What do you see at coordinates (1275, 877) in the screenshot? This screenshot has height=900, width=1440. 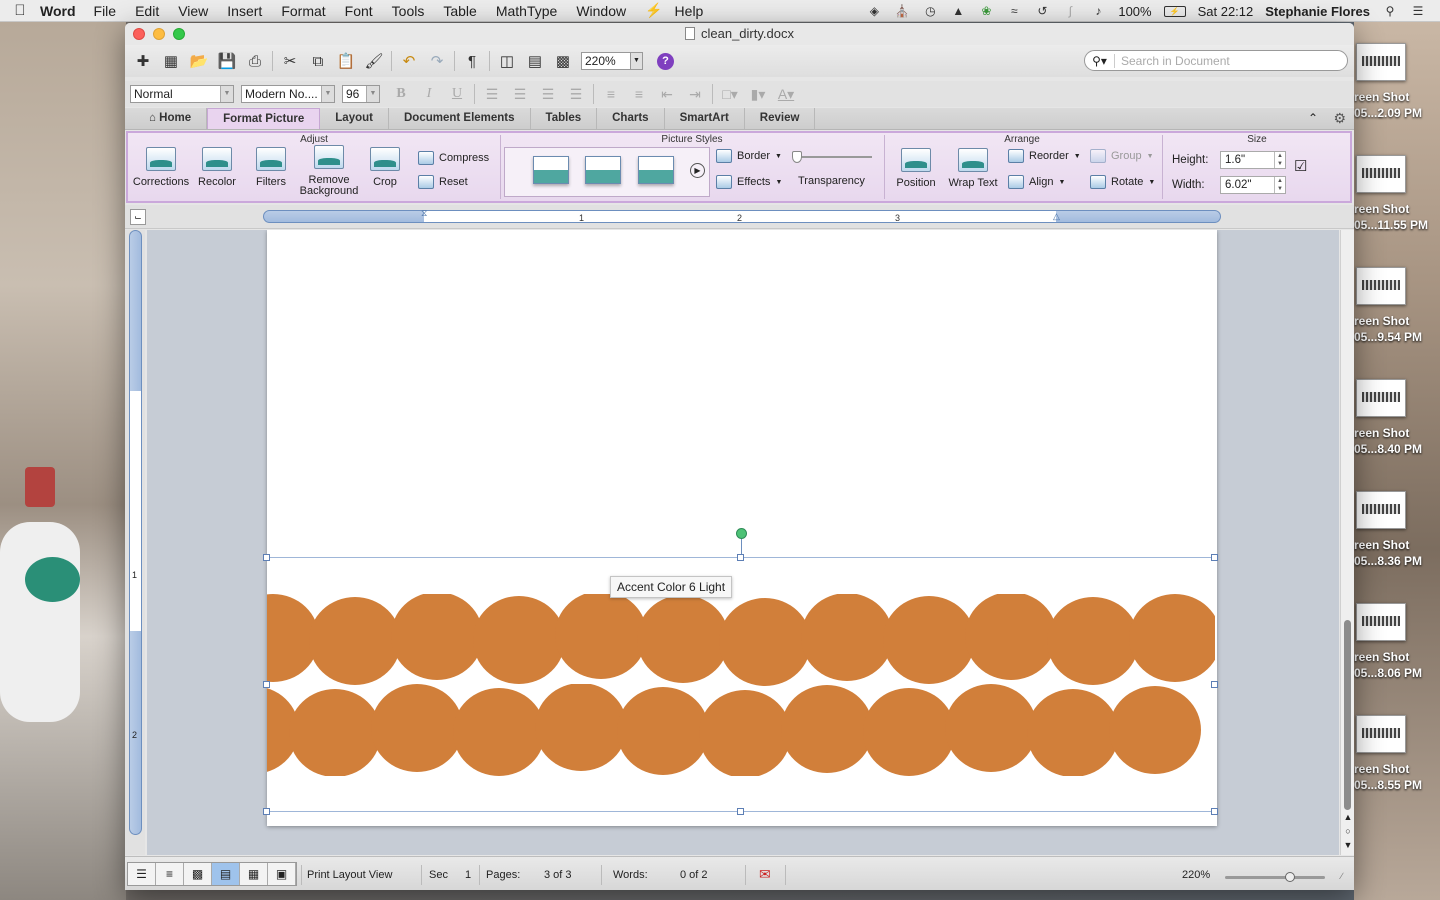 I see `zoom-slider` at bounding box center [1275, 877].